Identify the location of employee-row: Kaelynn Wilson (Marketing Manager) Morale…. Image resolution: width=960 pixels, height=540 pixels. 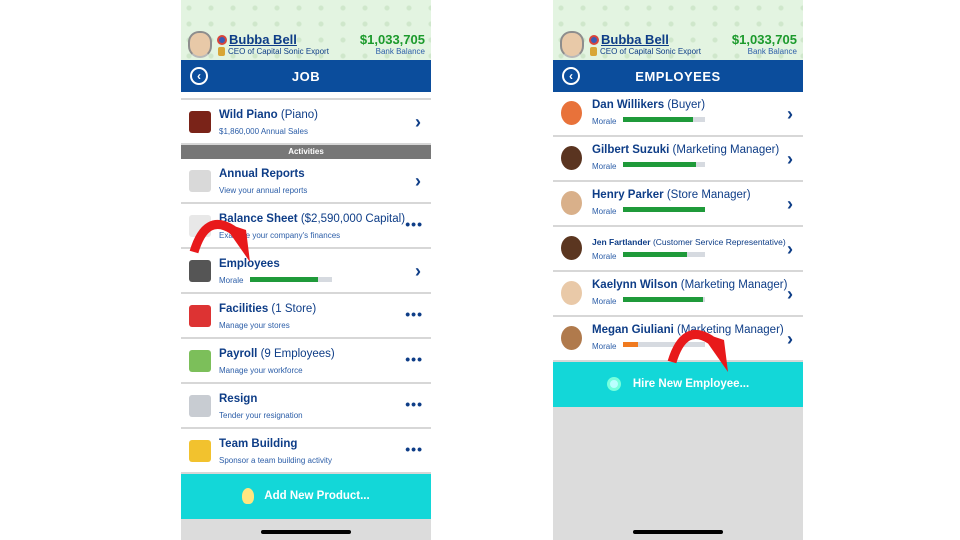
(678, 294).